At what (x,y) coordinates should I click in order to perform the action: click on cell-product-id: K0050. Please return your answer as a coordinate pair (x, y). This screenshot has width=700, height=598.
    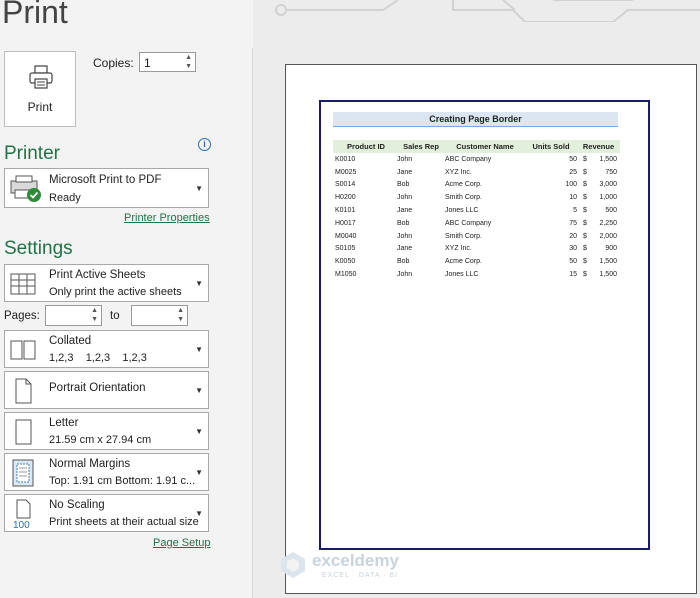
    Looking at the image, I should click on (345, 262).